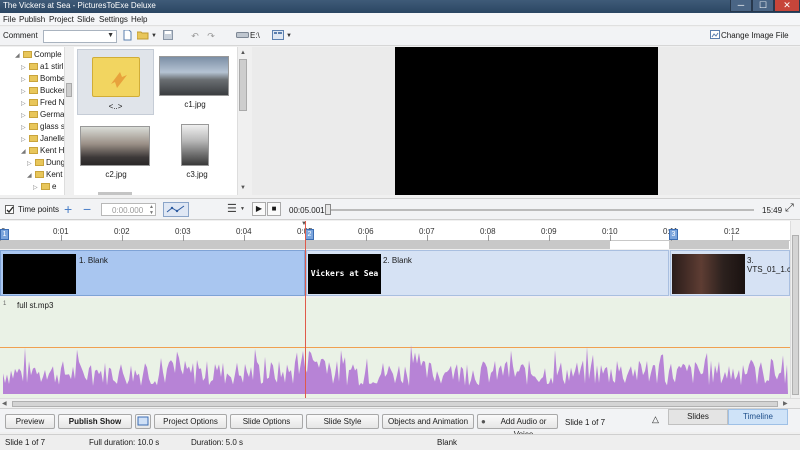  I want to click on time-input: 0:00.000 ▲ ▼, so click(128, 209).